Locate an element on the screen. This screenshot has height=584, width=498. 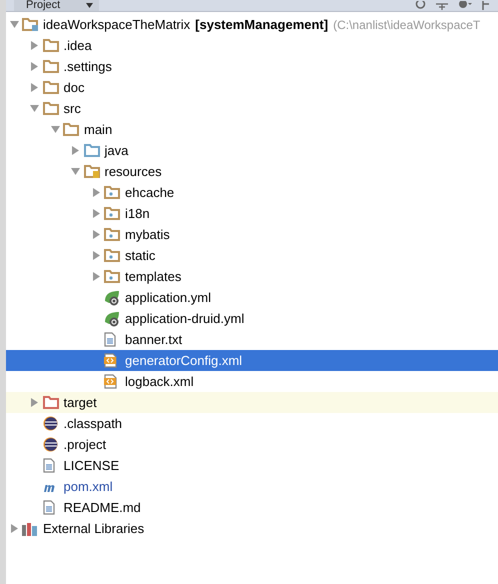
tree-item-label: i18n is located at coordinates (137, 213).